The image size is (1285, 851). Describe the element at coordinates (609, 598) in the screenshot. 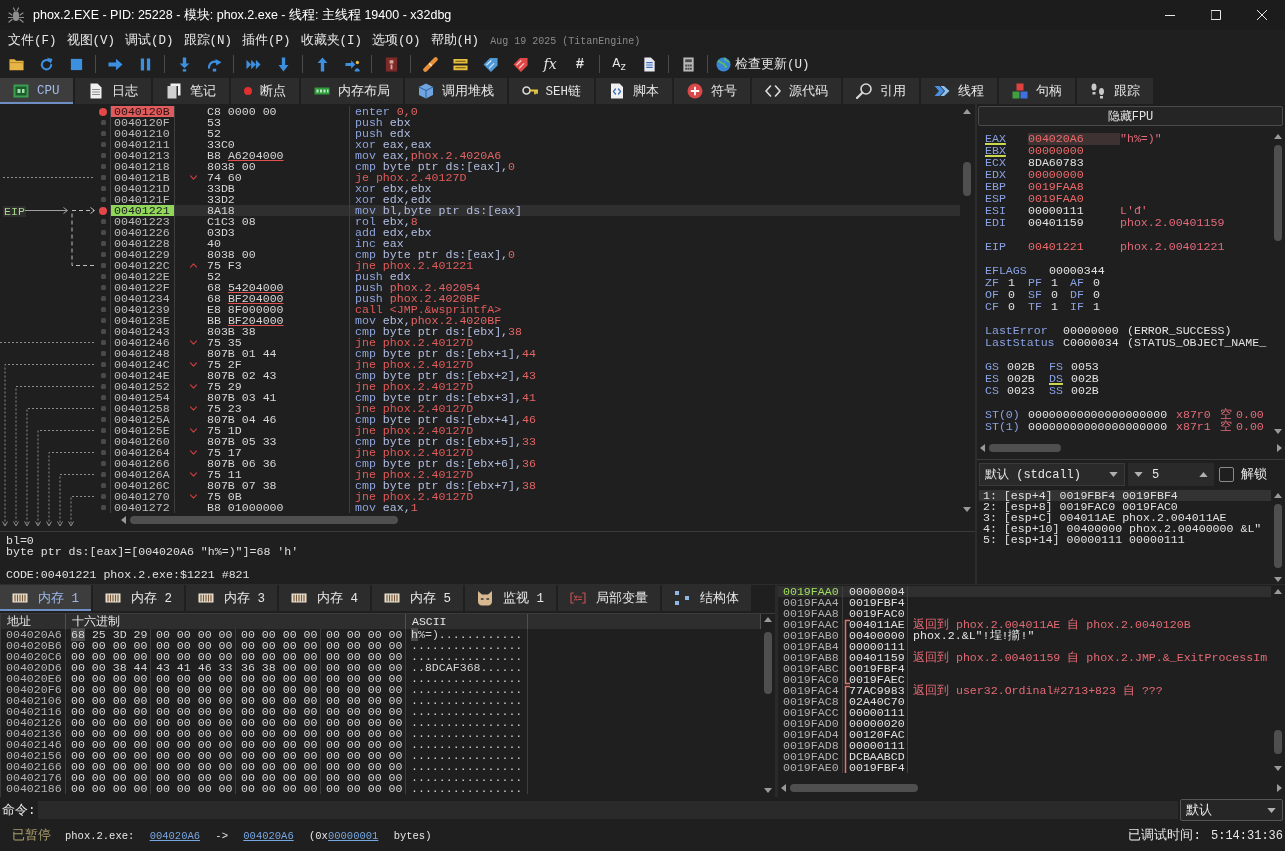

I see `tab: 局部变量` at that location.